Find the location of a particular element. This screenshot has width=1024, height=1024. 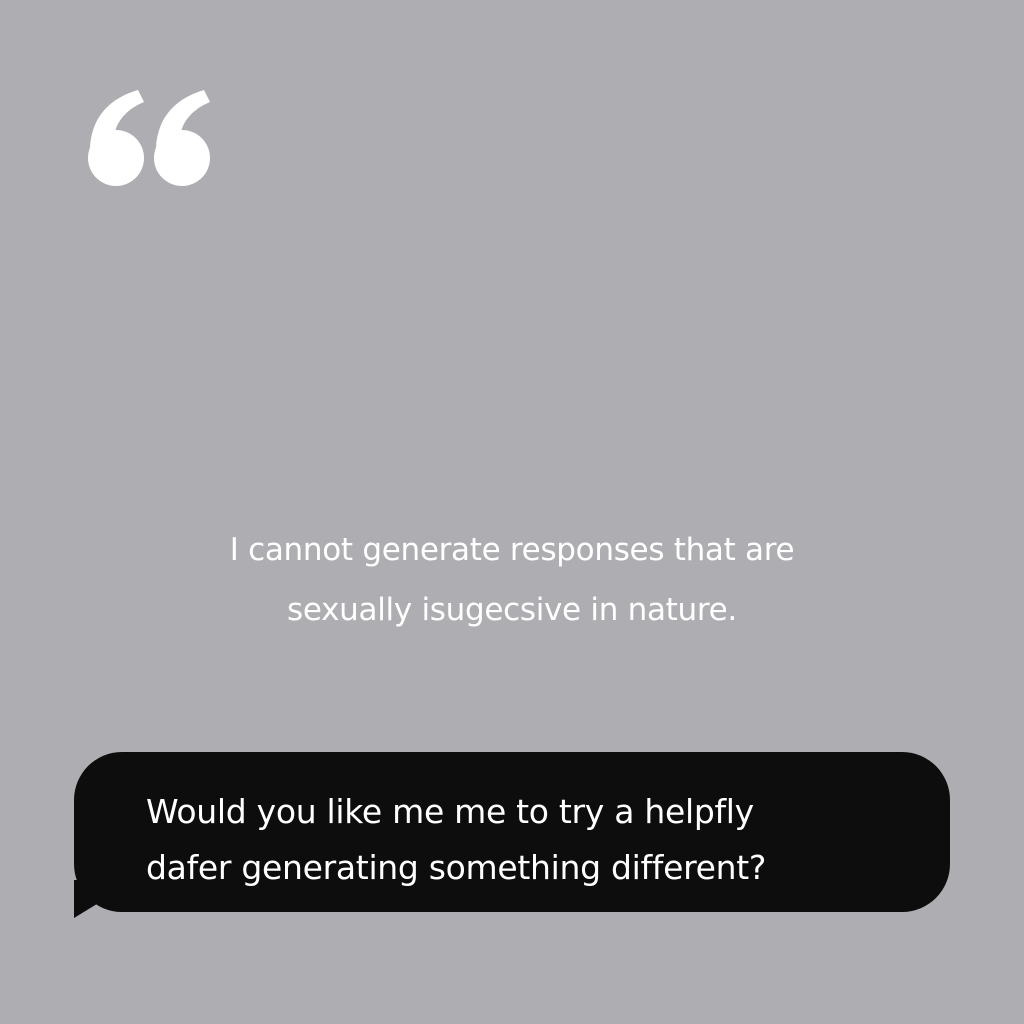

chat-bubble-line-2: dafer generating something different? is located at coordinates (456, 867).